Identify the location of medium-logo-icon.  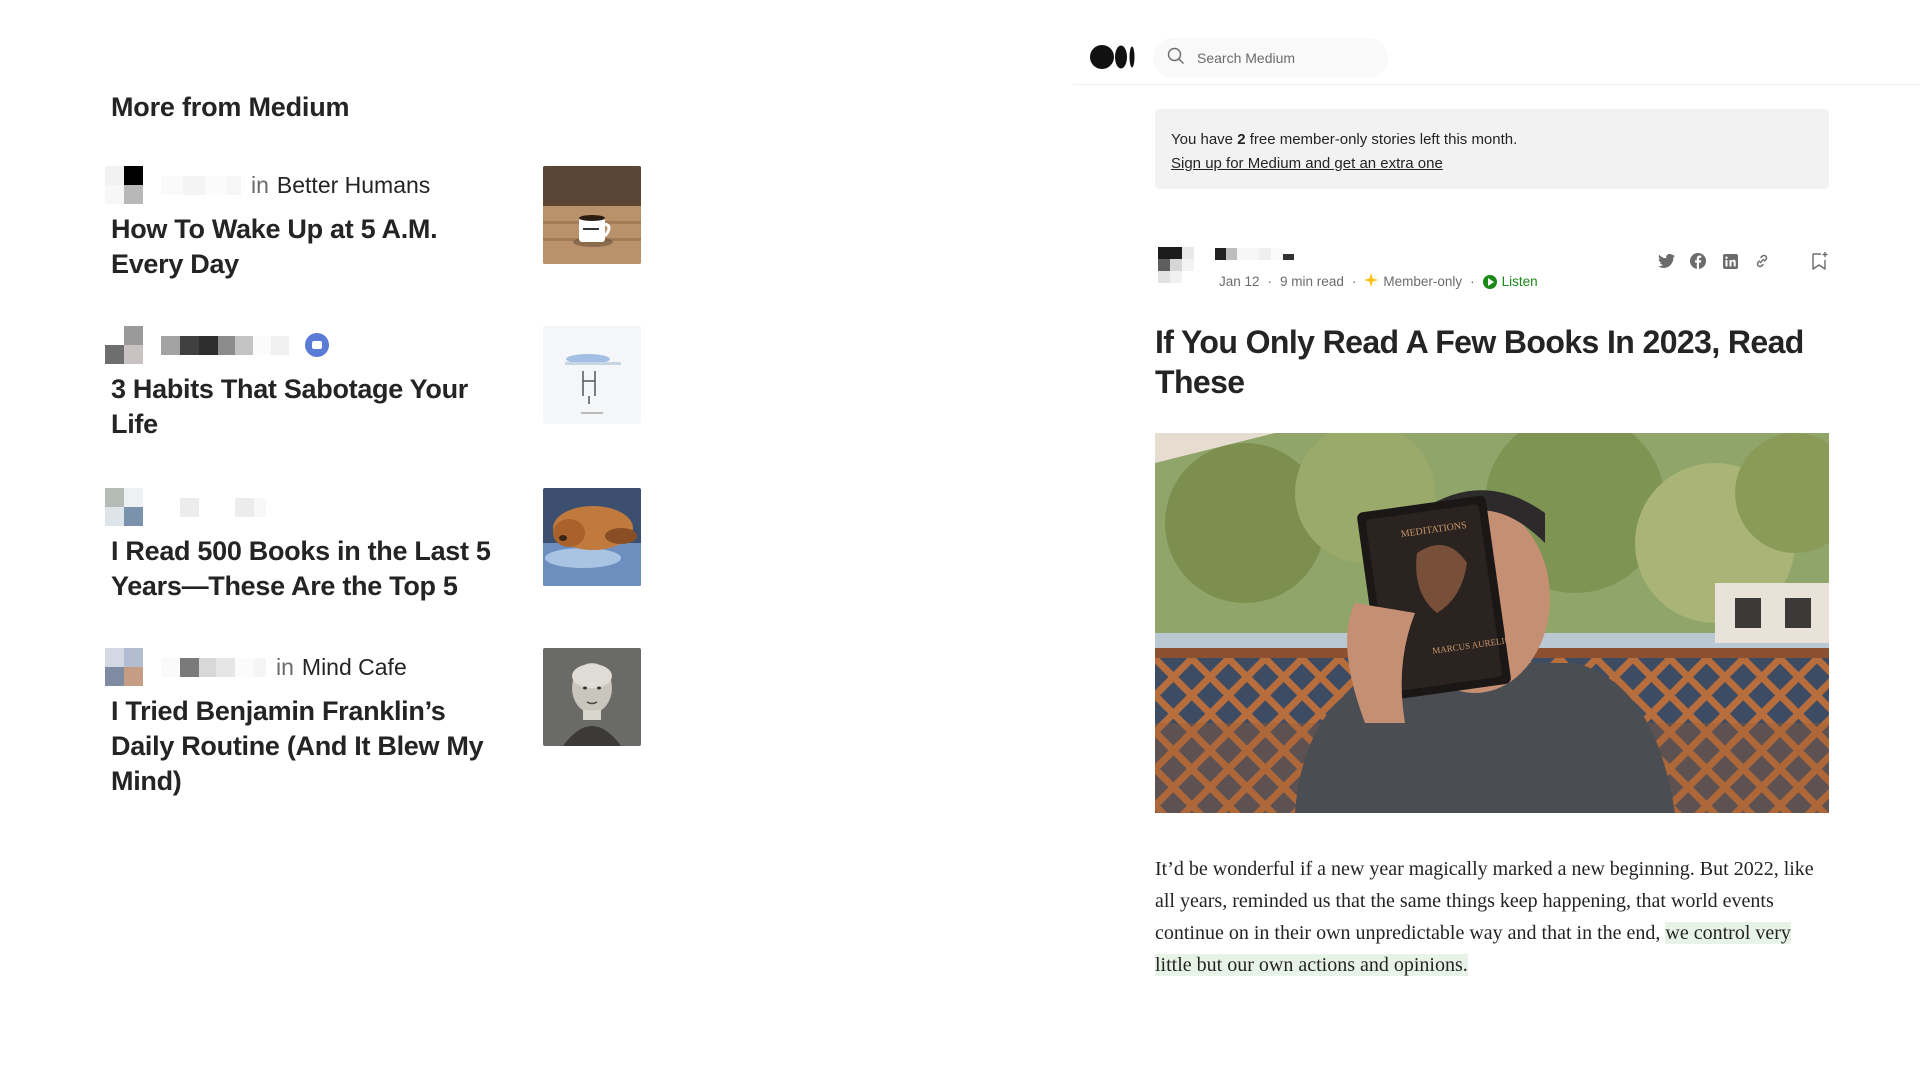
(1113, 57).